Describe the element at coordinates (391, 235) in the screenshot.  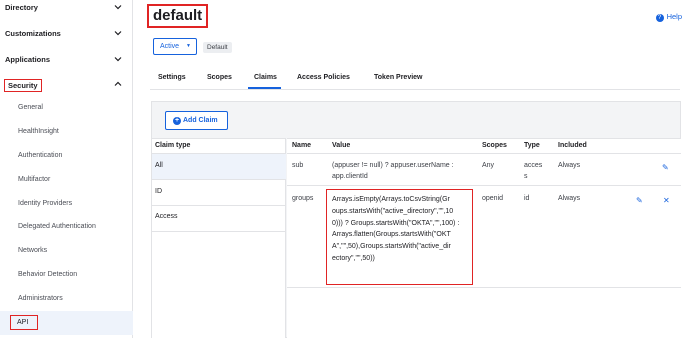
I see `cell-value-line: Arrays.flatten(Groups.startsWith("OKT` at that location.